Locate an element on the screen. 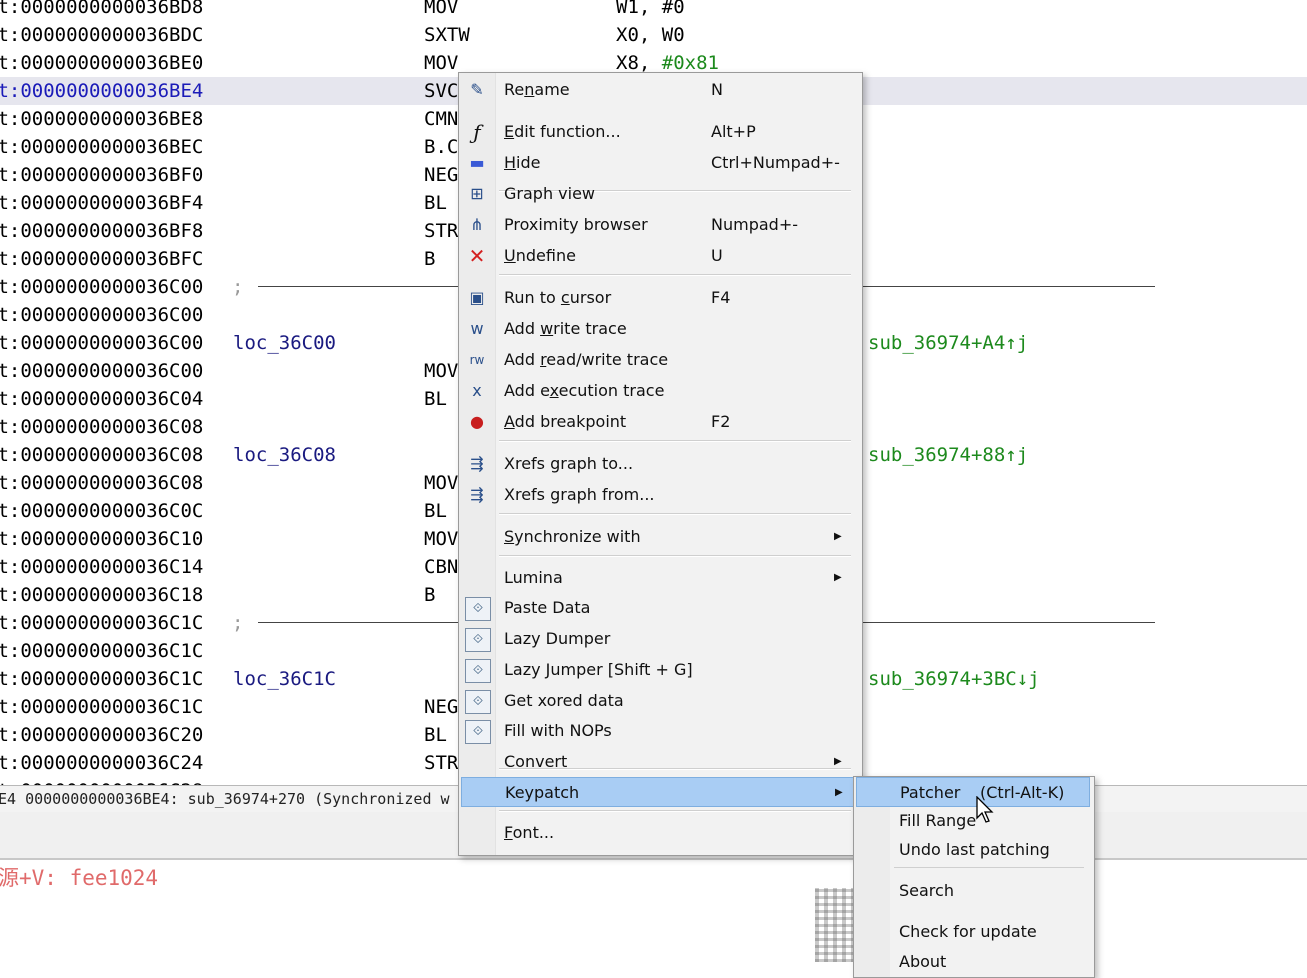  menu-item-label-part: Add is located at coordinates (522, 359).